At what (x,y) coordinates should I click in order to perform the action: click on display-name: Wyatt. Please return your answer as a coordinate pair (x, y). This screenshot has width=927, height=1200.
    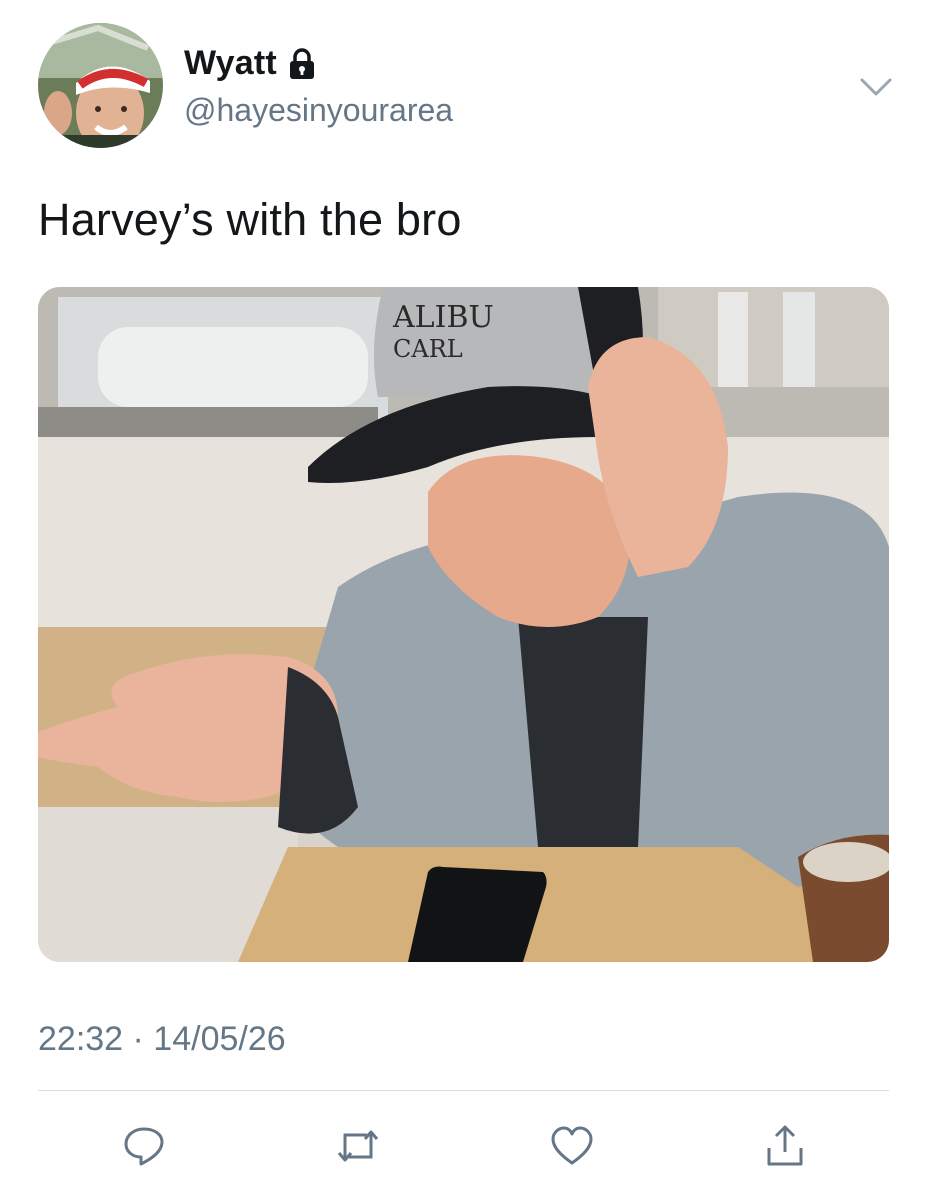
    Looking at the image, I should click on (230, 63).